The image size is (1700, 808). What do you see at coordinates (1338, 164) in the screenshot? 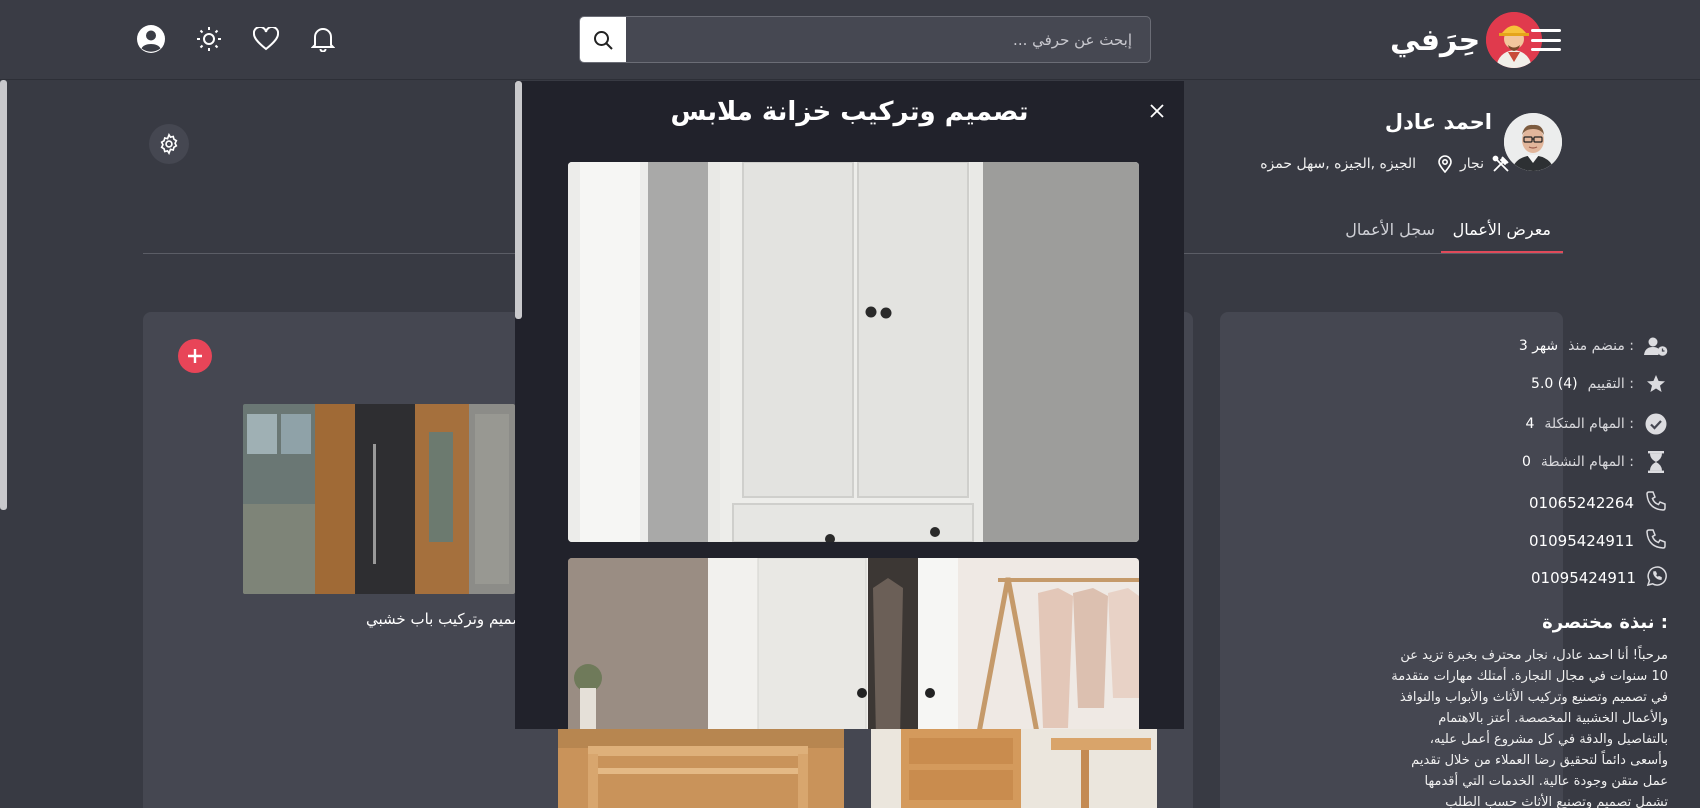
I see `profile-location: الجيزه ,الجيزه ,سهل حمزه` at bounding box center [1338, 164].